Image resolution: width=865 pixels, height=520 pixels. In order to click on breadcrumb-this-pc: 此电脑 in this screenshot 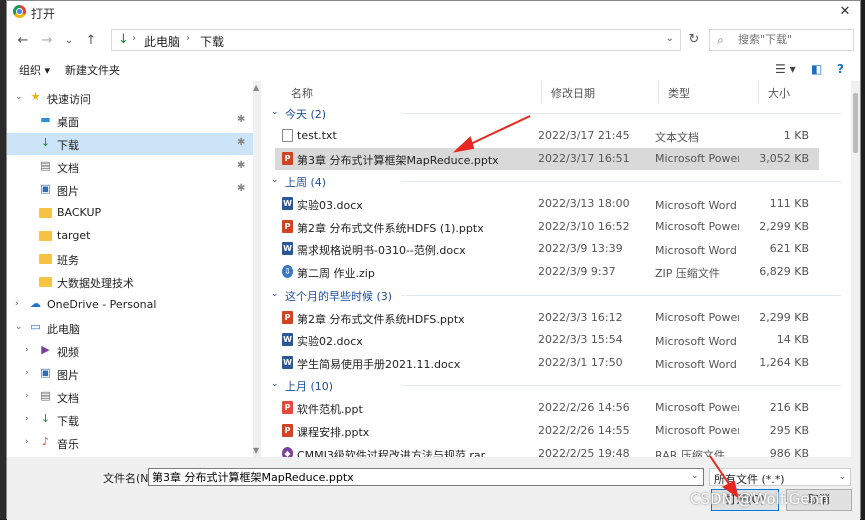, I will do `click(162, 41)`.